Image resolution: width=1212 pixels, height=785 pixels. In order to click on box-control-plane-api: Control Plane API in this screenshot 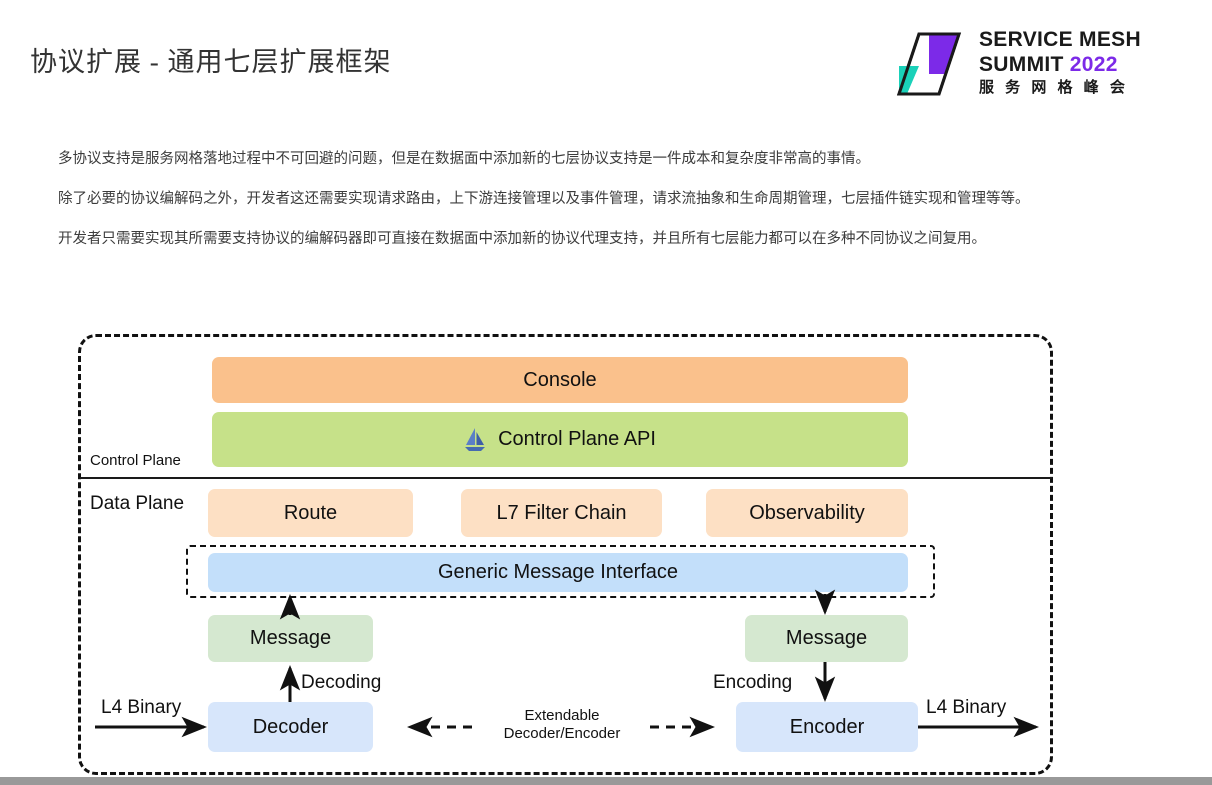, I will do `click(560, 439)`.